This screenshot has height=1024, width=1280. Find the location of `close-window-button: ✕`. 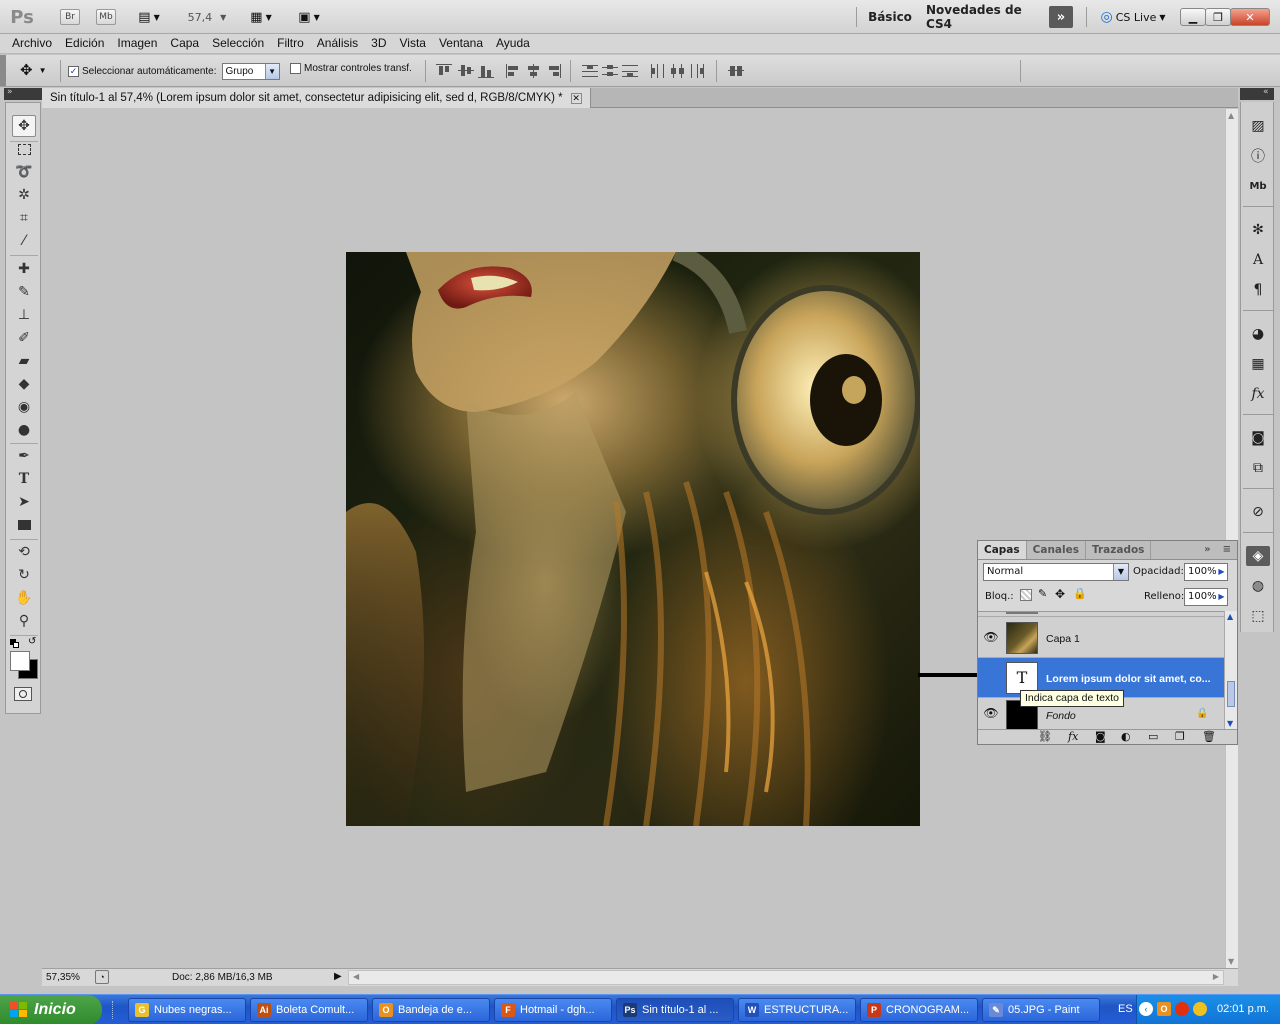

close-window-button: ✕ is located at coordinates (1250, 17).